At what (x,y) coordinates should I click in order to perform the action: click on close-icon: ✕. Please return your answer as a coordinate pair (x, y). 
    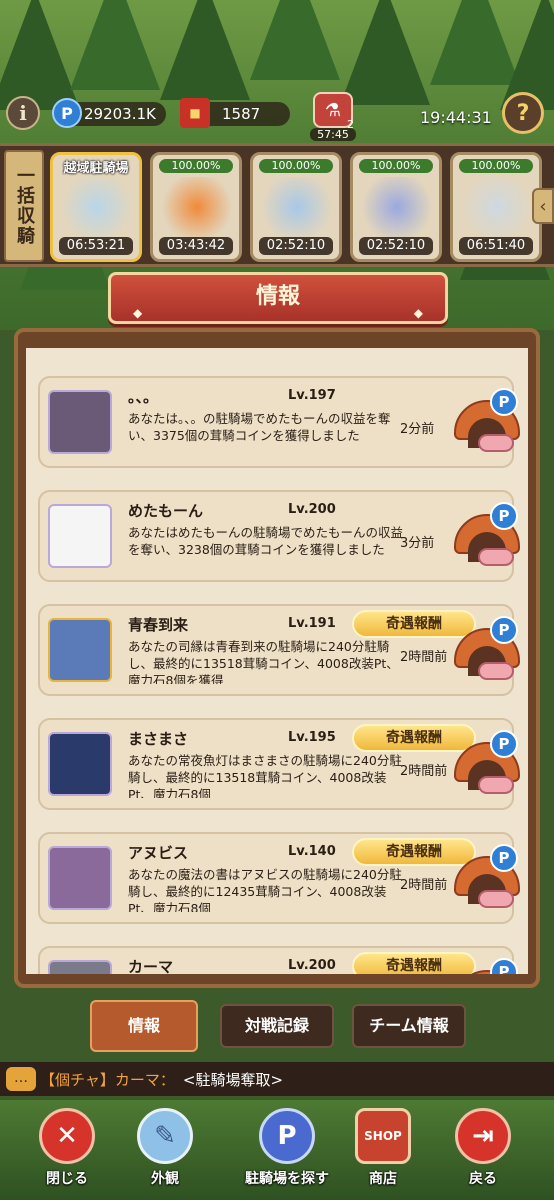
    Looking at the image, I should click on (67, 1136).